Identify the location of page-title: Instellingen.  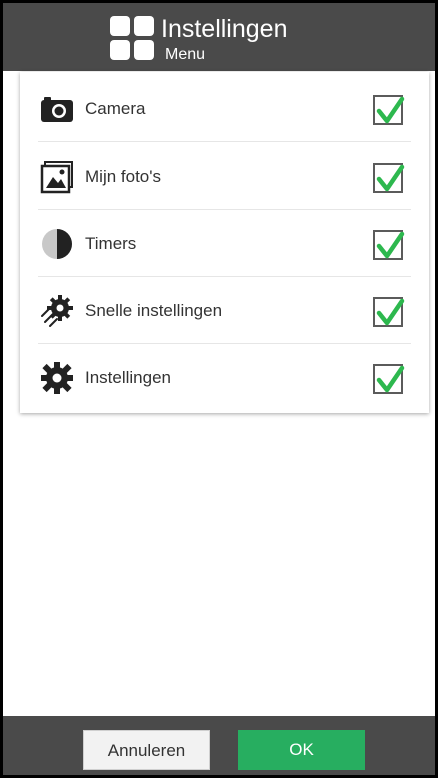
(224, 29).